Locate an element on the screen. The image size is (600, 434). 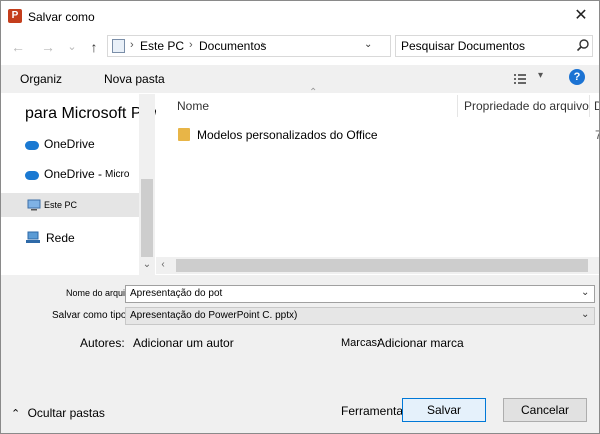
forward-arrow-icon: → is located at coordinates (48, 47).